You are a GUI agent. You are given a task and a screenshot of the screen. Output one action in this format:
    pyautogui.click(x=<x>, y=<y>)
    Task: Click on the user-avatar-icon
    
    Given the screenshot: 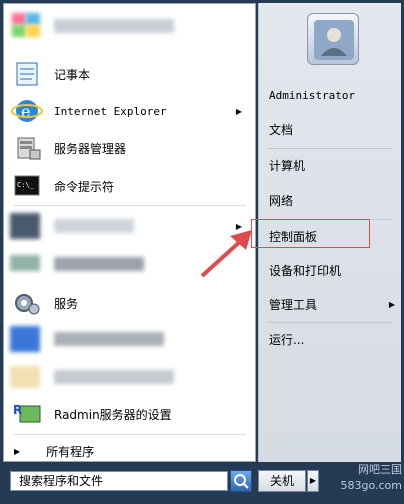 What is the action you would take?
    pyautogui.click(x=334, y=40)
    